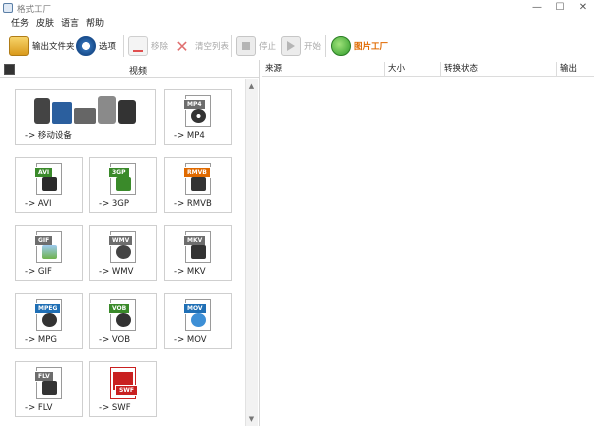 This screenshot has width=594, height=426. I want to click on tile-rmvb: RMVB -> RMVB, so click(198, 185).